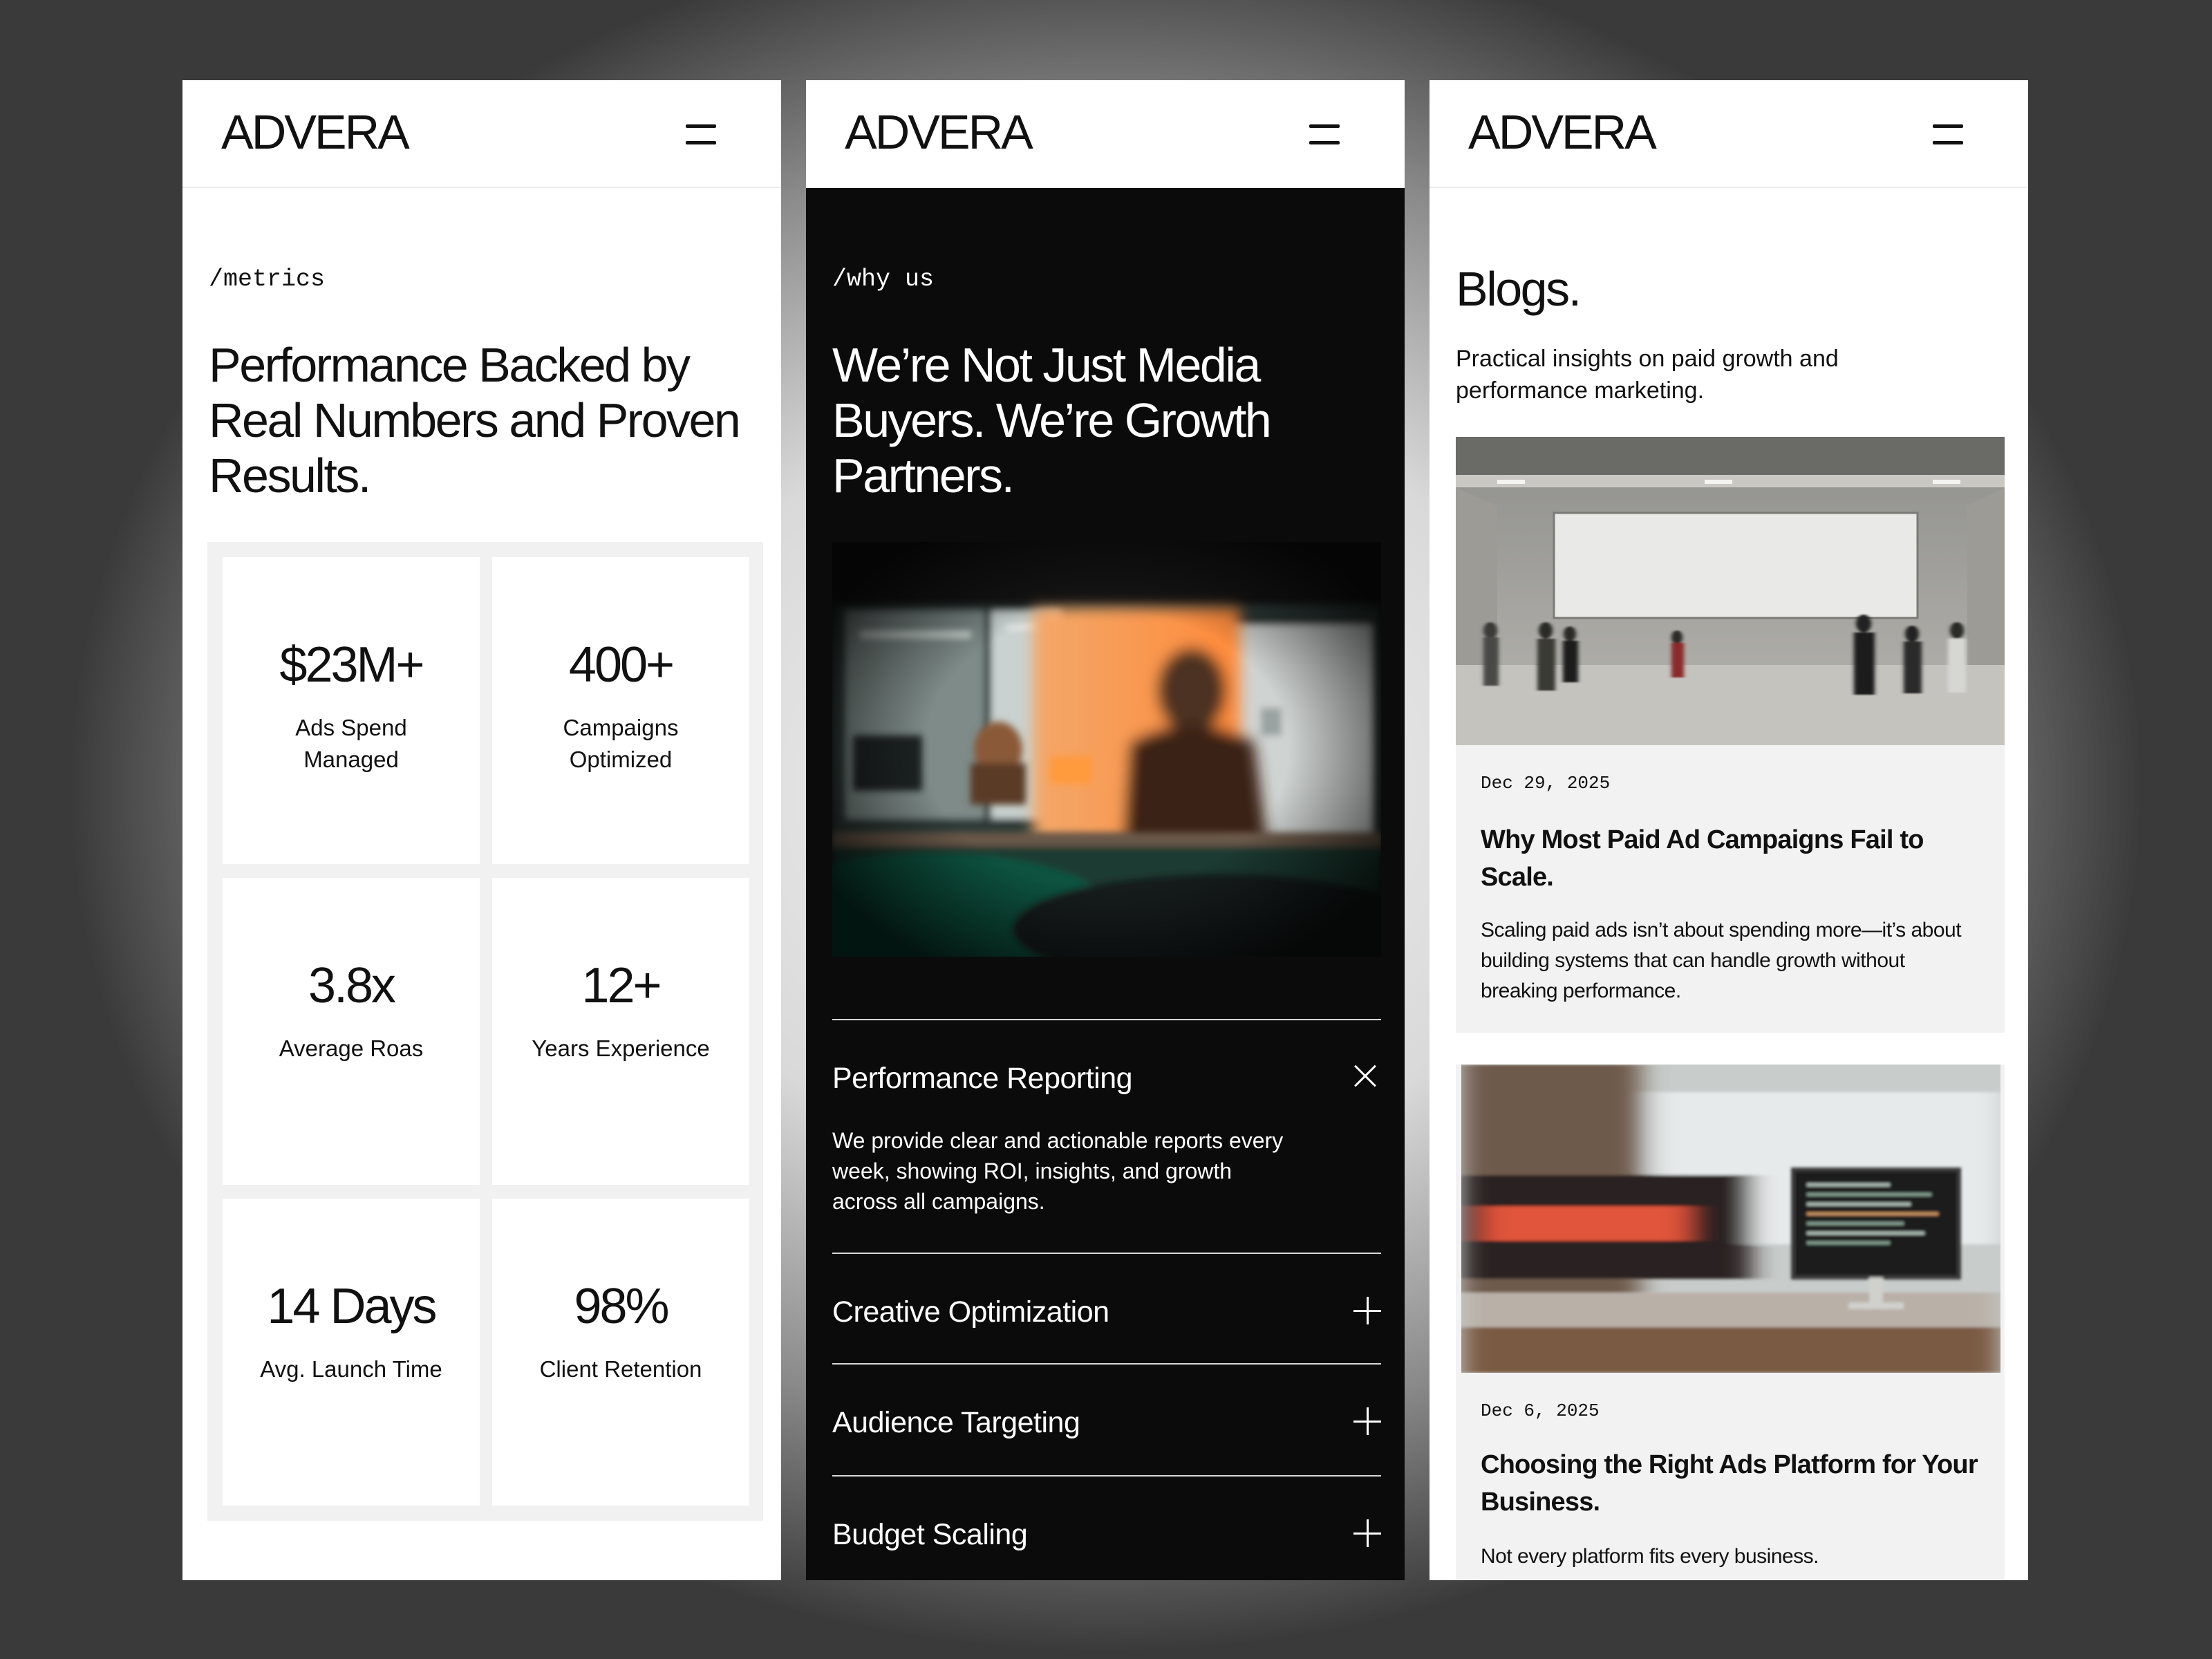 The height and width of the screenshot is (1659, 2212). What do you see at coordinates (1367, 1077) in the screenshot?
I see `close-icon` at bounding box center [1367, 1077].